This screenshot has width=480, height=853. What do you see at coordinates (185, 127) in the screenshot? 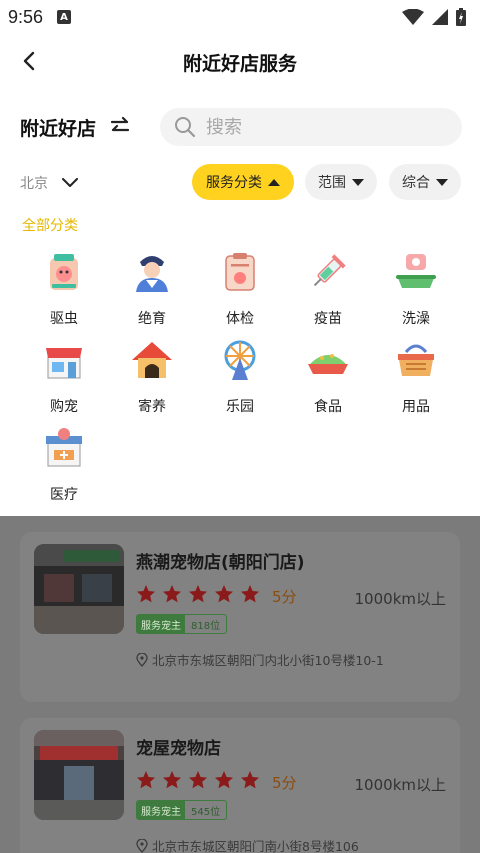
I see `search-icon` at bounding box center [185, 127].